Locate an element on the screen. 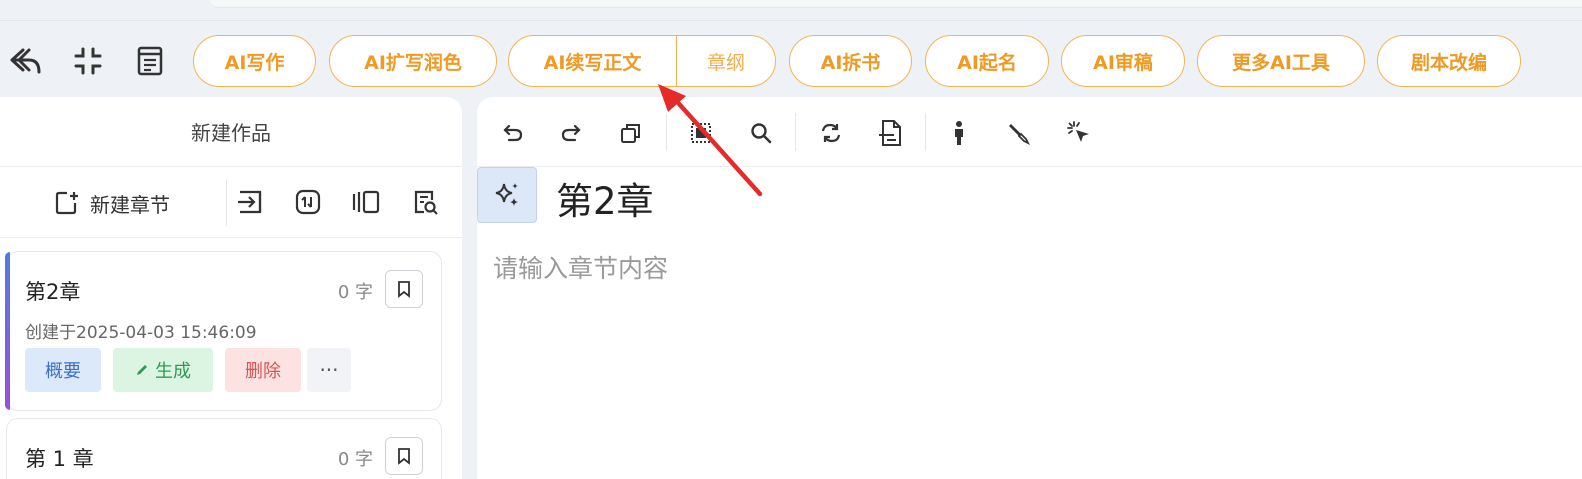 The image size is (1582, 479). editor-toolbar is located at coordinates (1029, 132).